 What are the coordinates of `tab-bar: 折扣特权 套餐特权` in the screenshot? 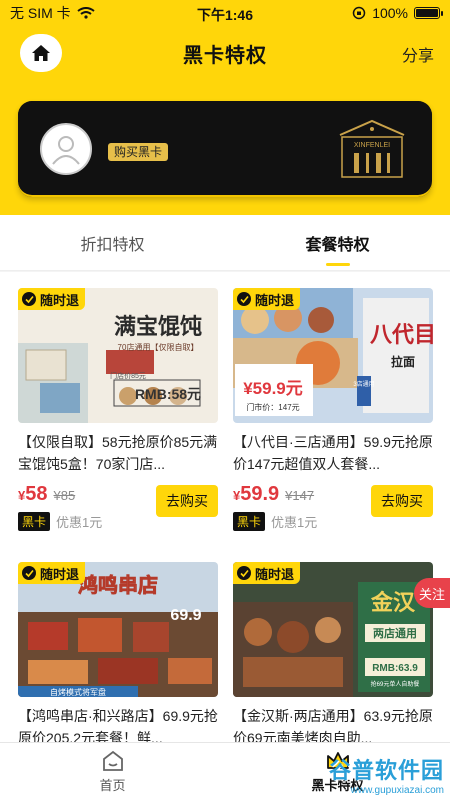 It's located at (225, 243).